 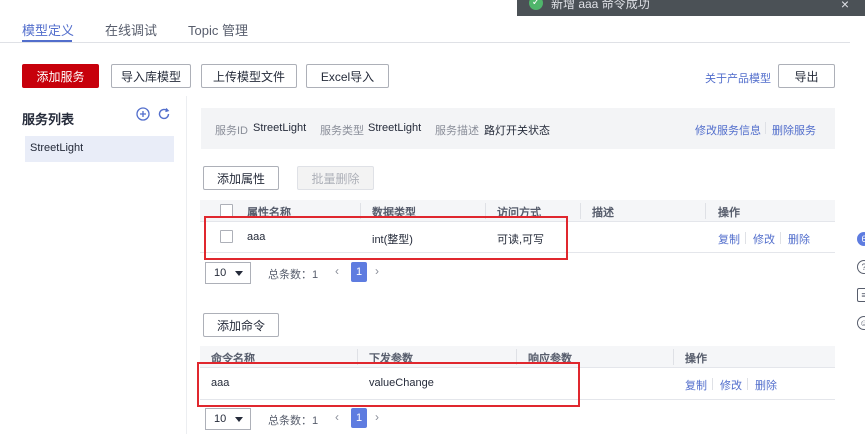 What do you see at coordinates (218, 29) in the screenshot?
I see `tab-topic-management: Topic 管理` at bounding box center [218, 29].